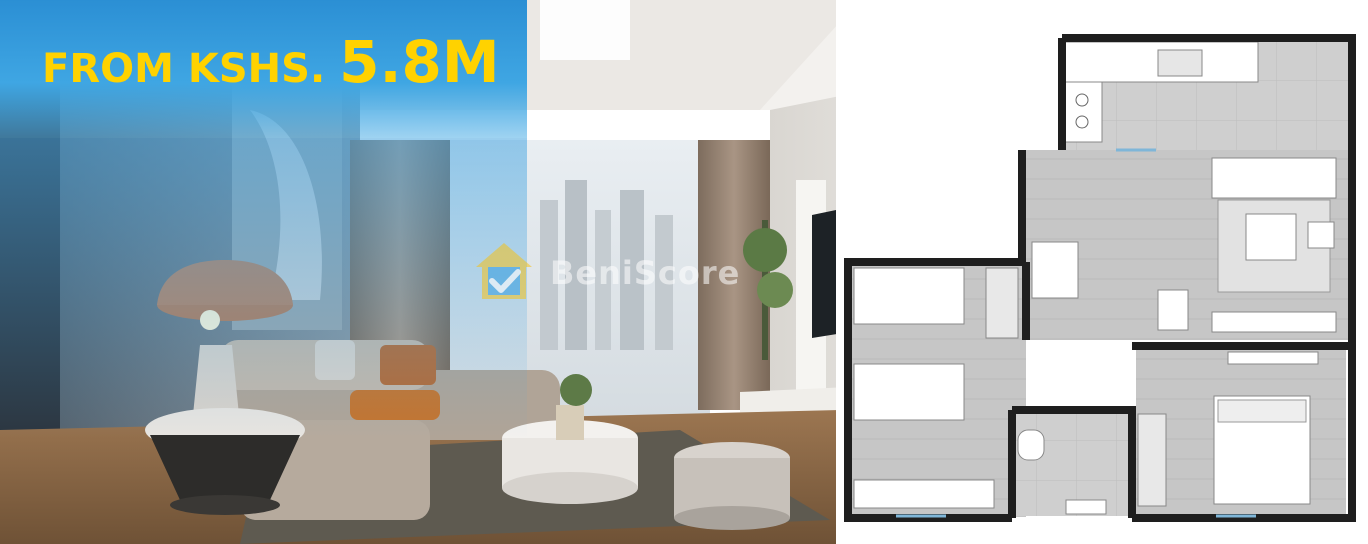 The height and width of the screenshot is (544, 1368). I want to click on watermark-brand: BeniScore, so click(645, 273).